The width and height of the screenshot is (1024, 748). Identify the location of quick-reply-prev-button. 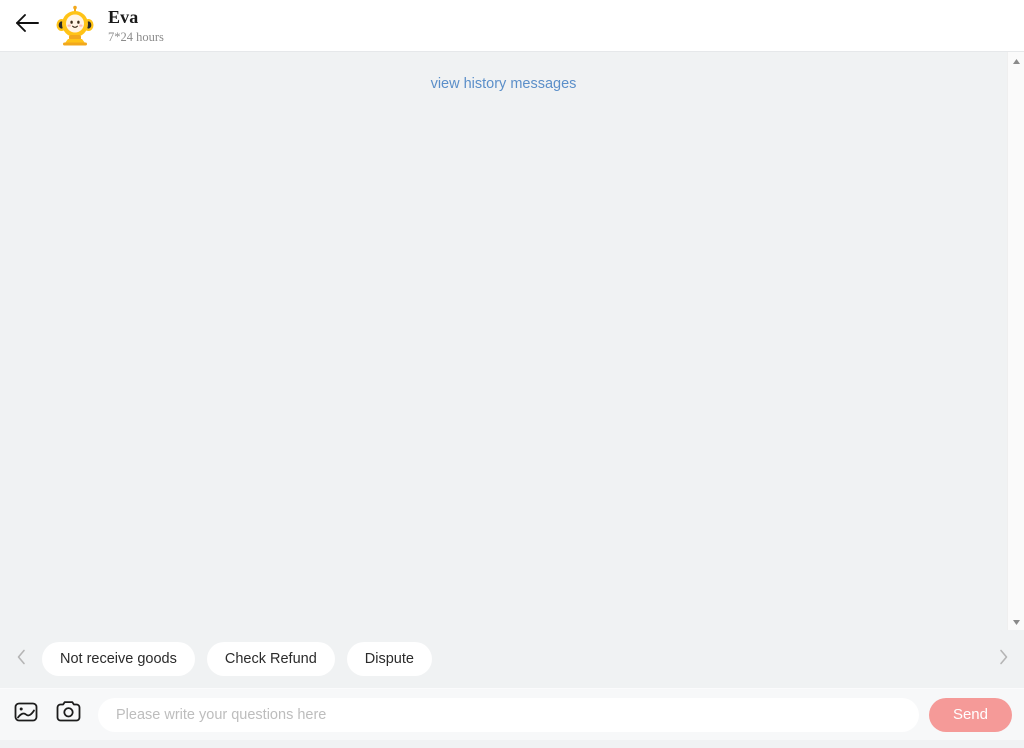
(21, 659).